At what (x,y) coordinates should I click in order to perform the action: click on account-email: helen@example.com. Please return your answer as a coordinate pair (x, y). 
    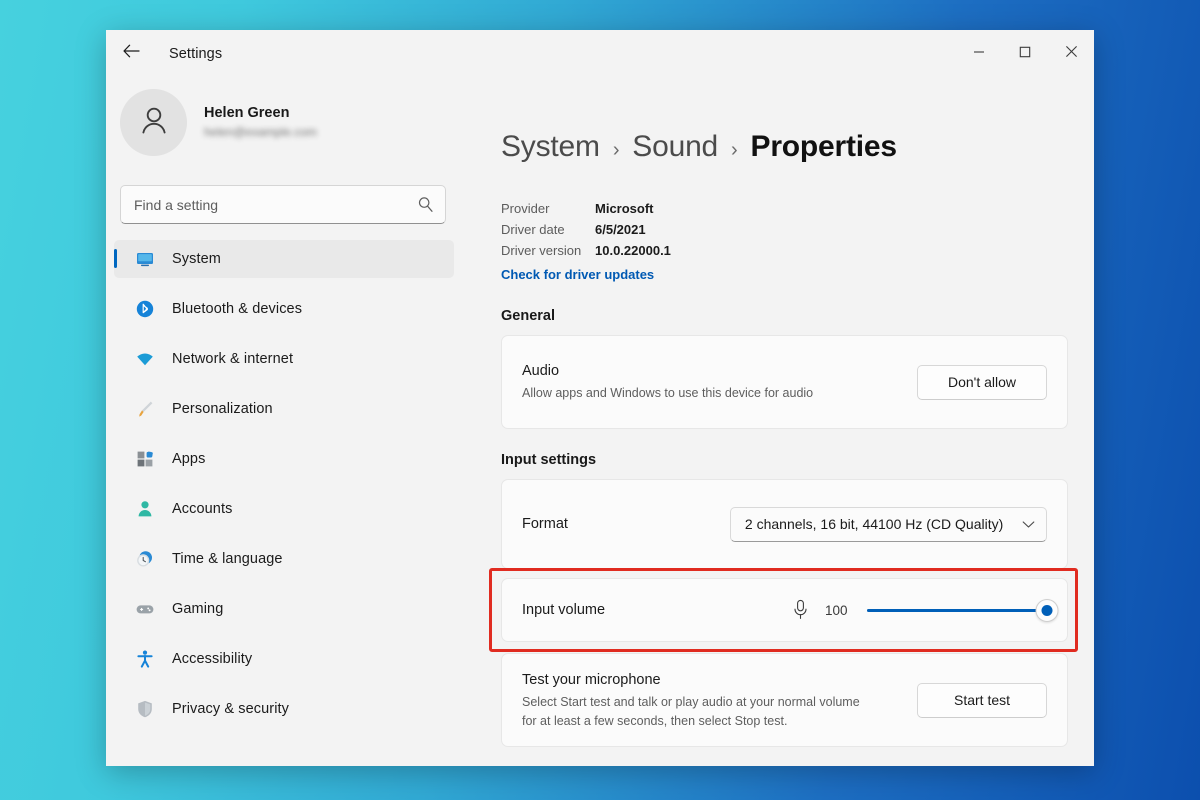
    Looking at the image, I should click on (260, 132).